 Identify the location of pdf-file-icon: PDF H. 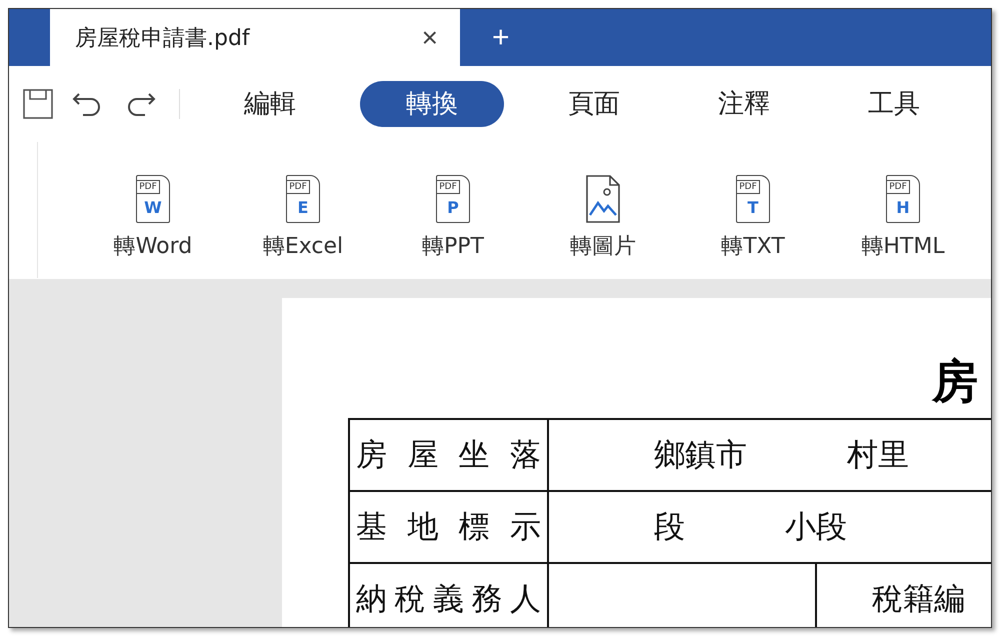
(903, 199).